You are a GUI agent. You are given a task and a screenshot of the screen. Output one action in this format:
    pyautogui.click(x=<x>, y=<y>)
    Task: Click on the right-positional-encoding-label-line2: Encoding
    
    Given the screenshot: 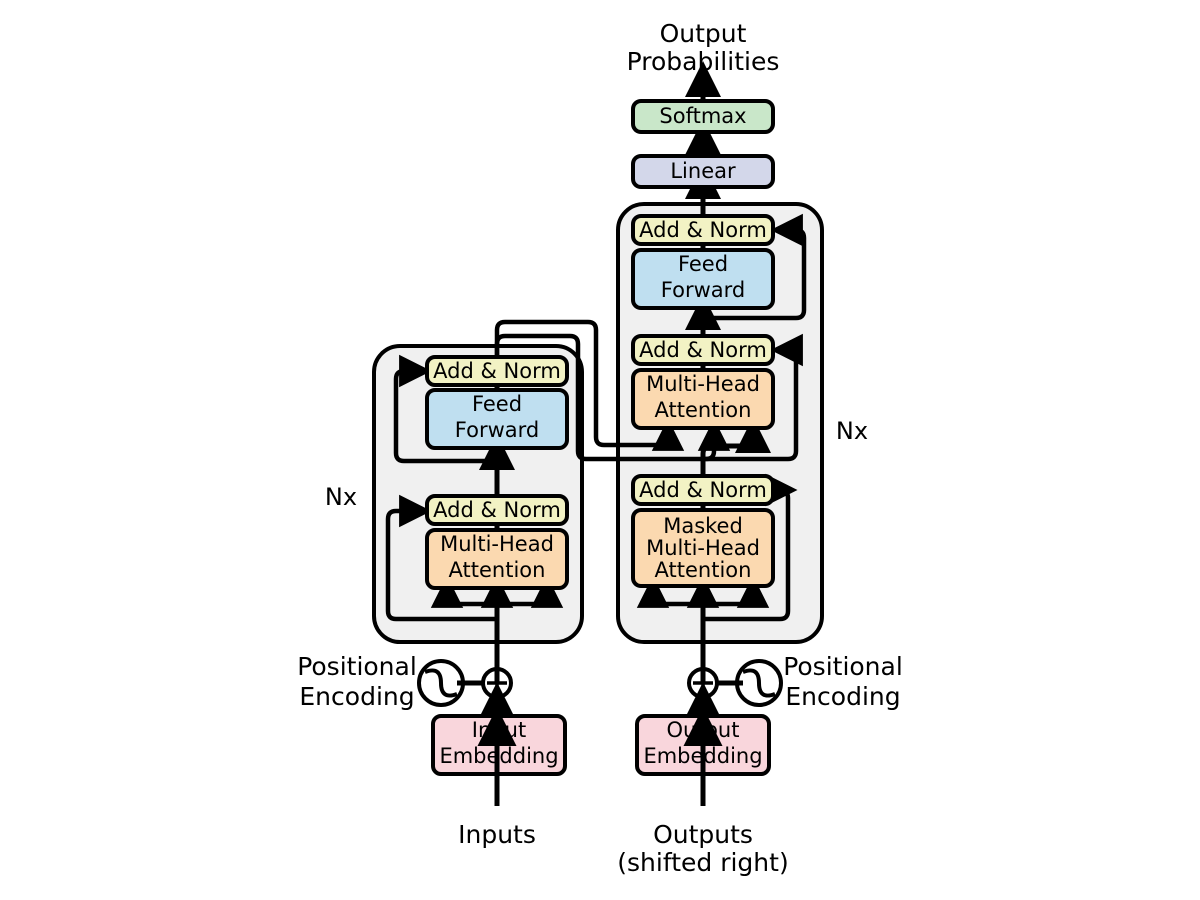 What is the action you would take?
    pyautogui.click(x=842, y=696)
    